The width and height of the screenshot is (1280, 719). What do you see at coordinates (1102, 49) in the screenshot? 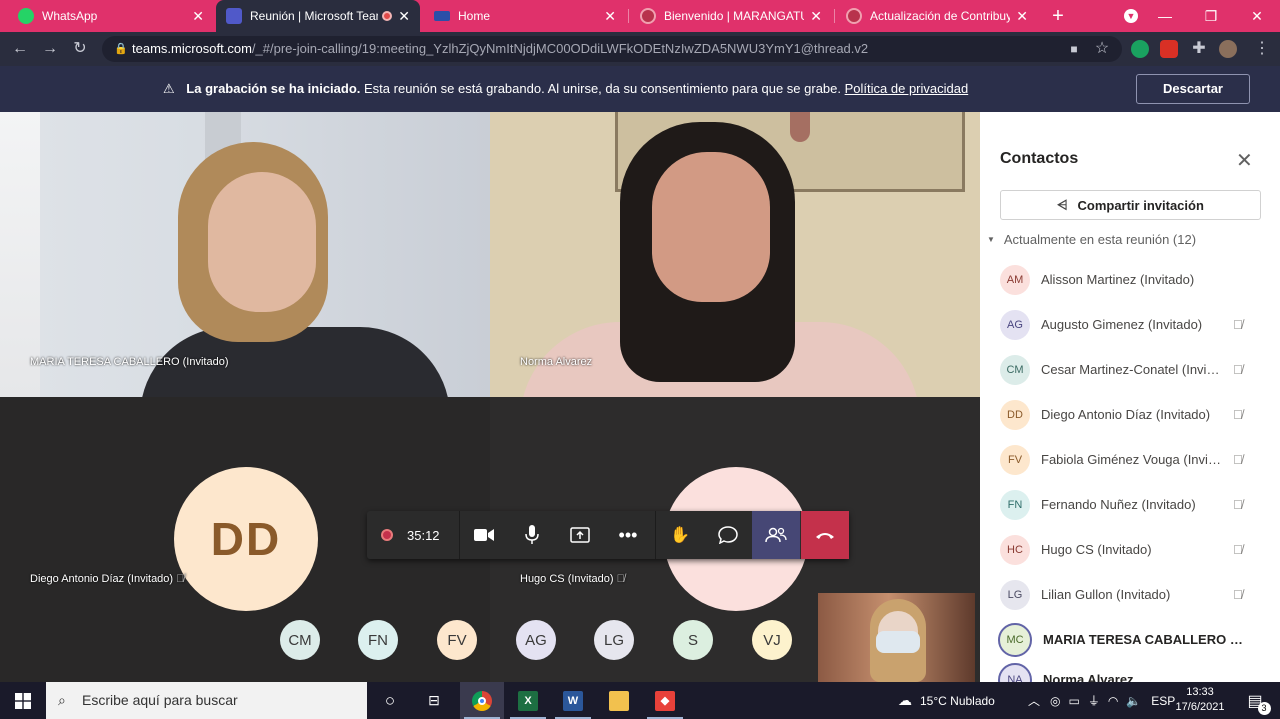
I see `bookmark-star-icon: ☆` at bounding box center [1102, 49].